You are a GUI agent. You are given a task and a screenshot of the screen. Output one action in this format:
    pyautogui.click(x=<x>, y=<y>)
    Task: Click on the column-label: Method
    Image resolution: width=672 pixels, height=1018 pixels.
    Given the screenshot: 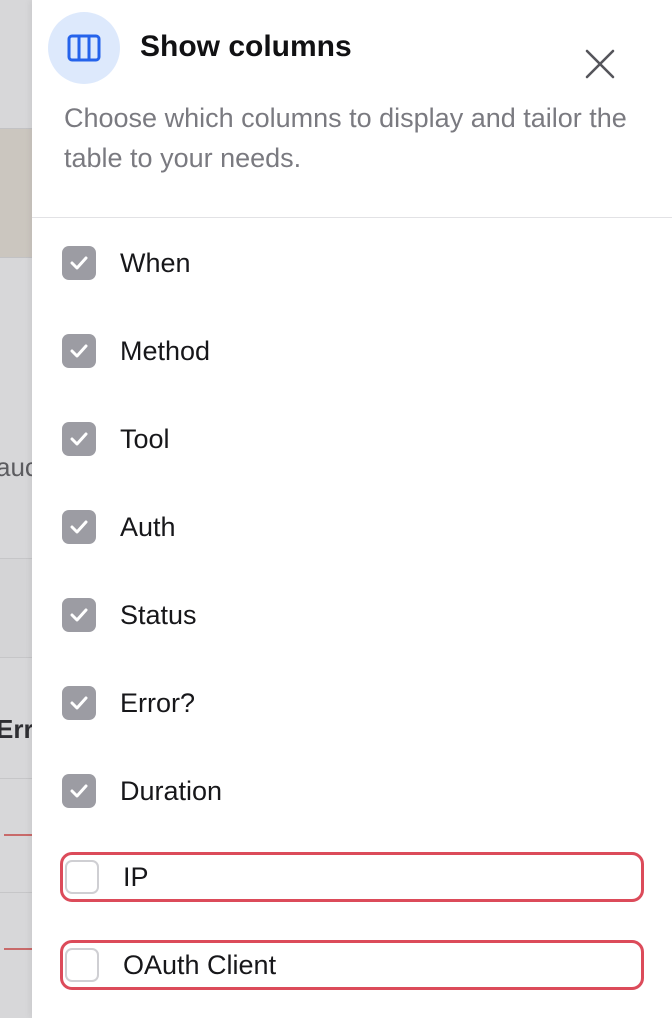 What is the action you would take?
    pyautogui.click(x=165, y=350)
    